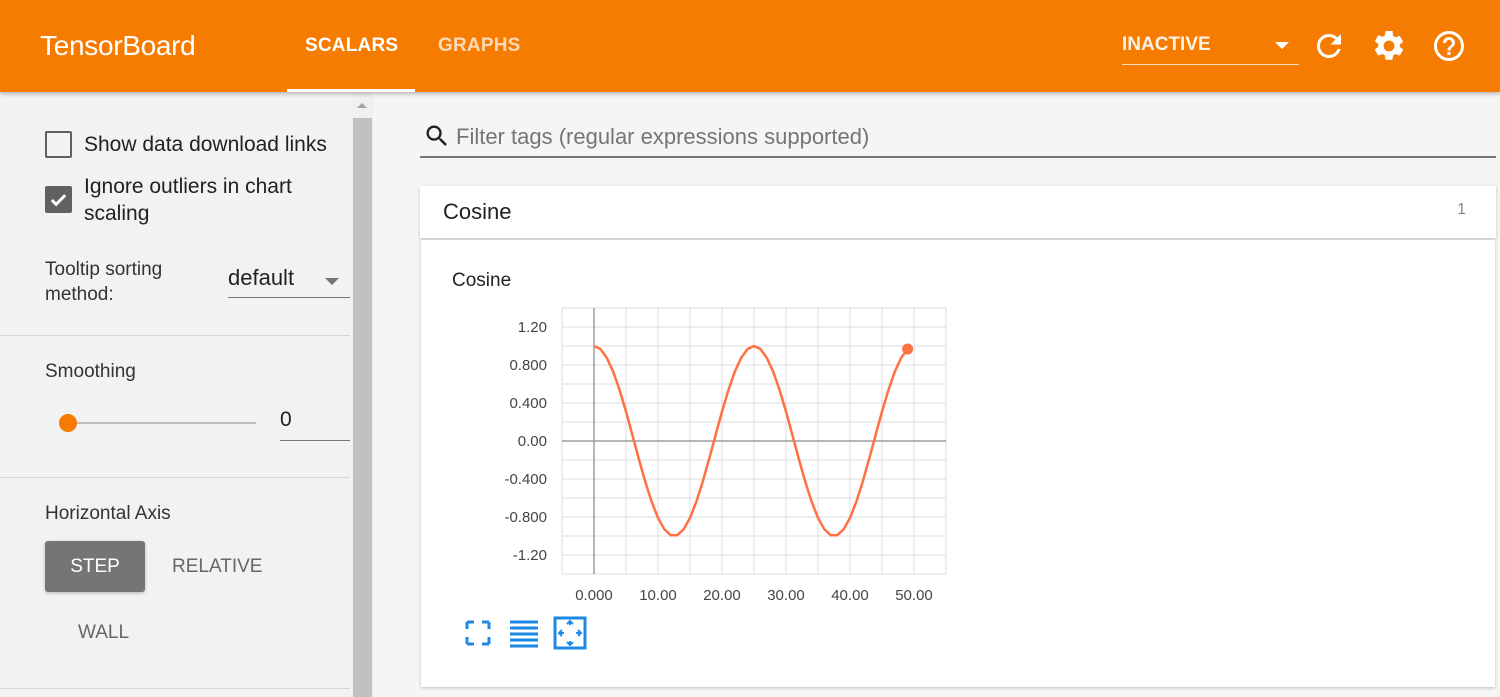 This screenshot has width=1500, height=697. I want to click on smoothing-label: Smoothing, so click(90, 371).